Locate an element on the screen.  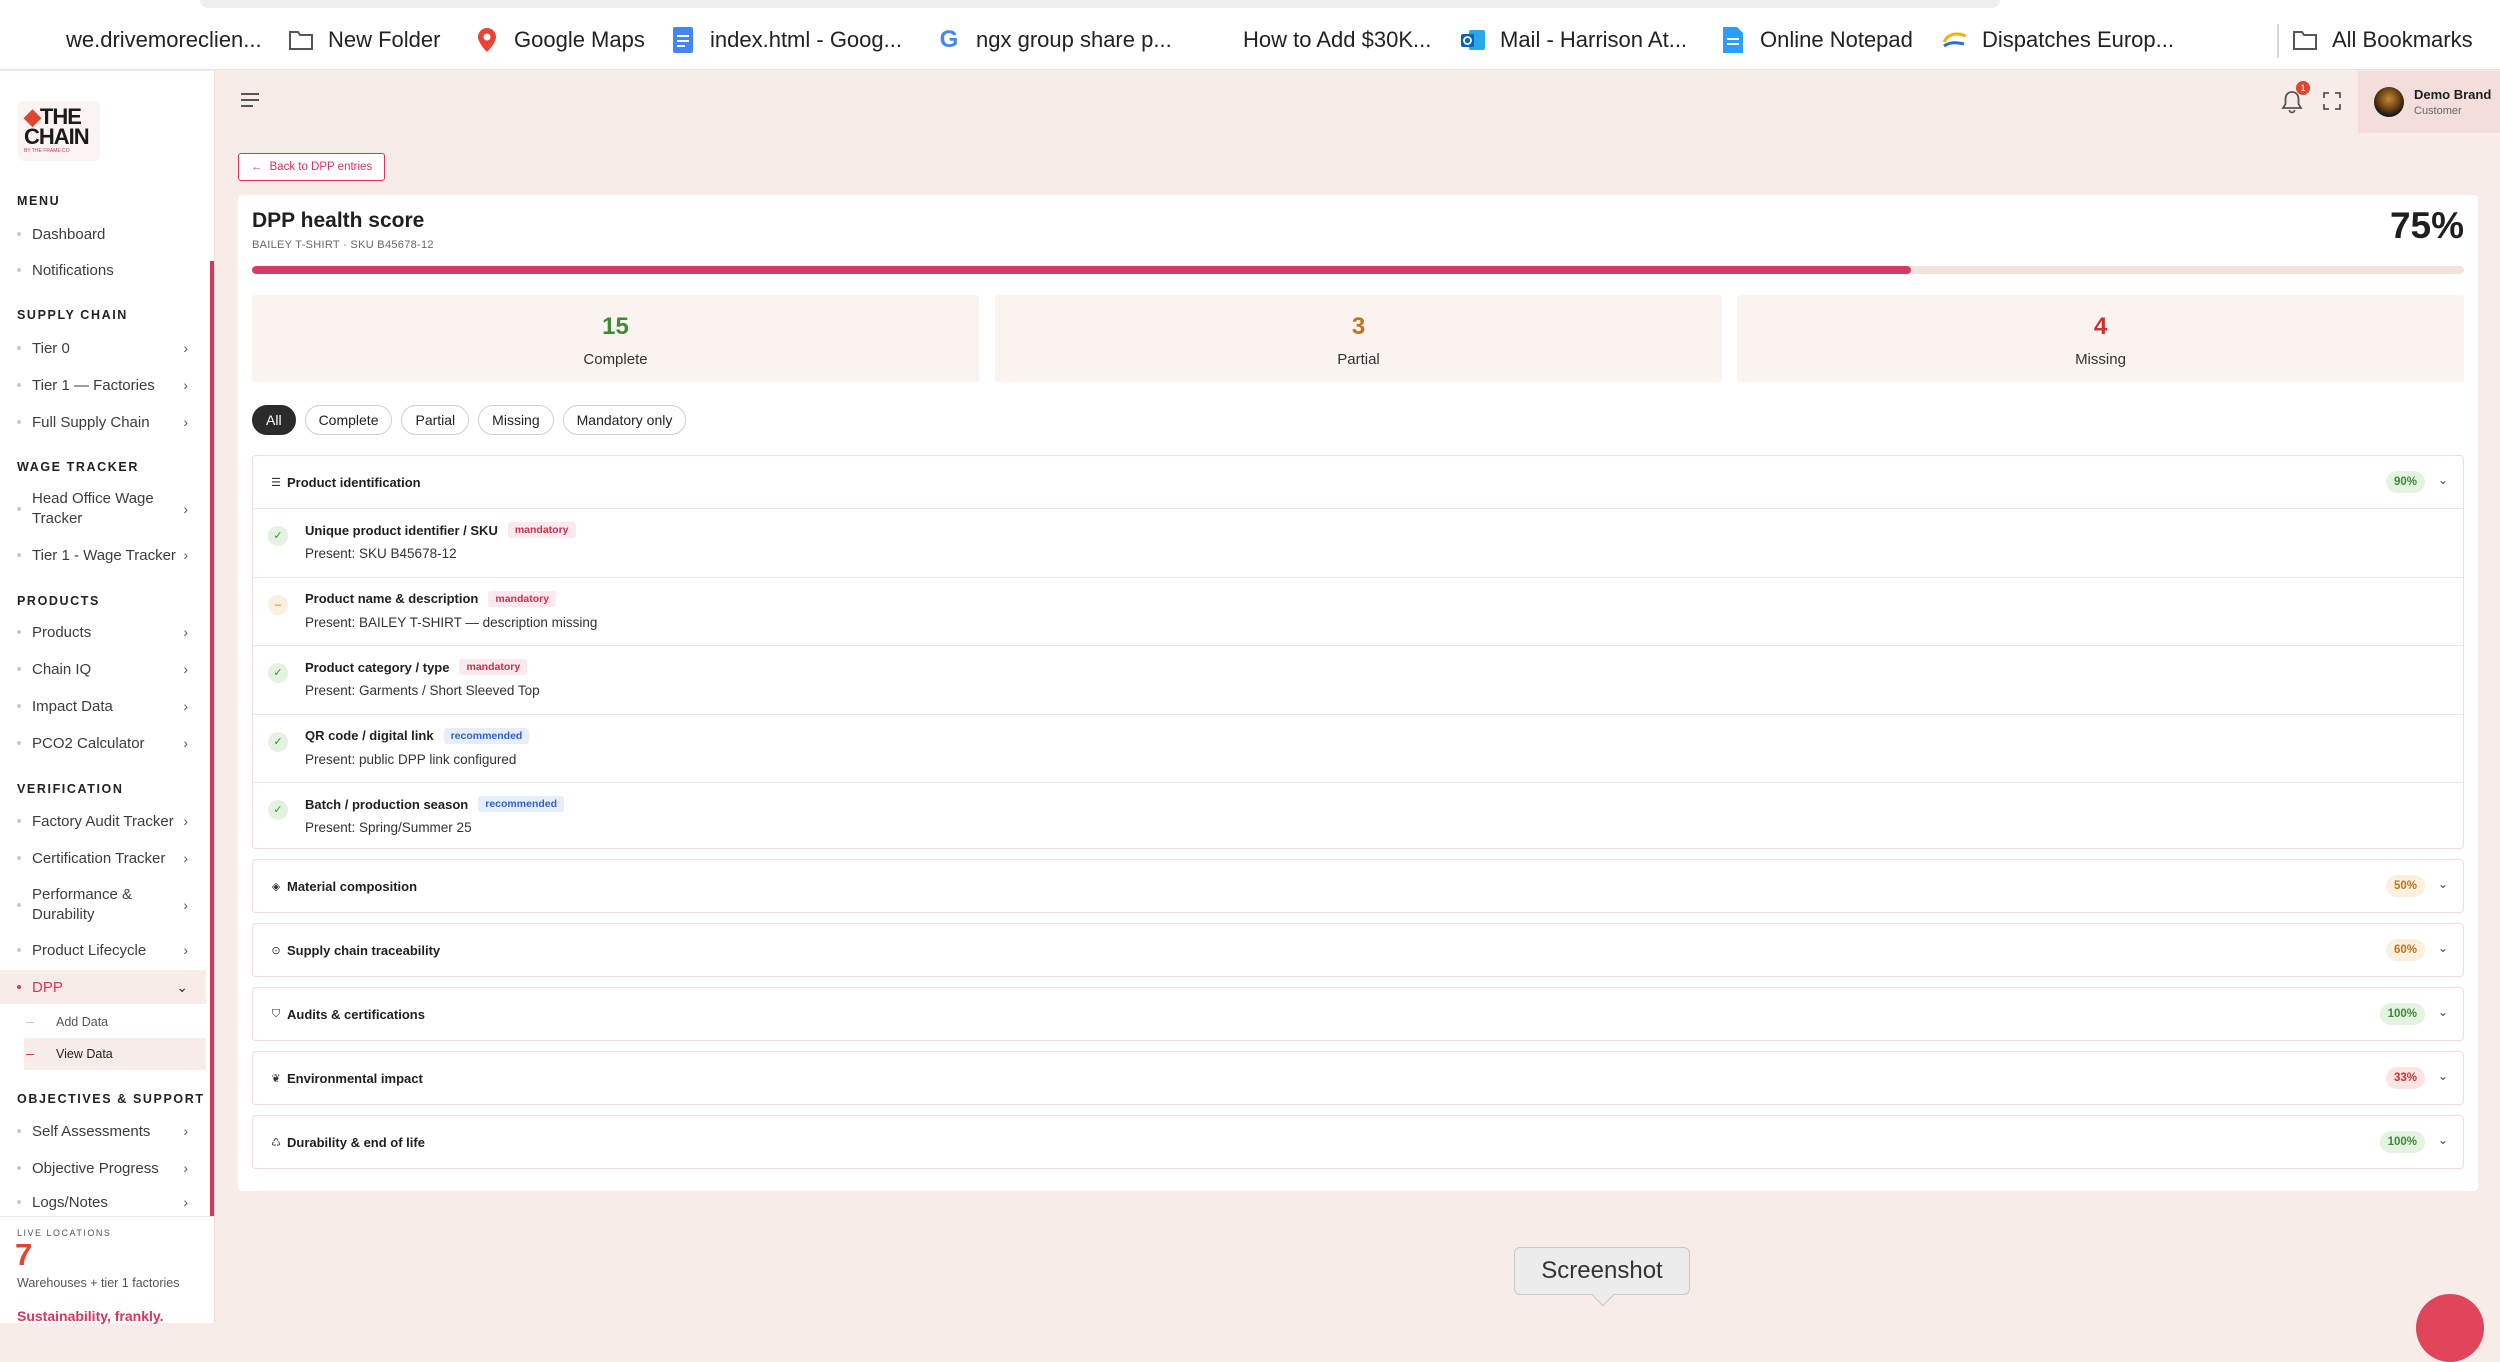
sidebar-item-notifications: Notifications is located at coordinates (103, 270).